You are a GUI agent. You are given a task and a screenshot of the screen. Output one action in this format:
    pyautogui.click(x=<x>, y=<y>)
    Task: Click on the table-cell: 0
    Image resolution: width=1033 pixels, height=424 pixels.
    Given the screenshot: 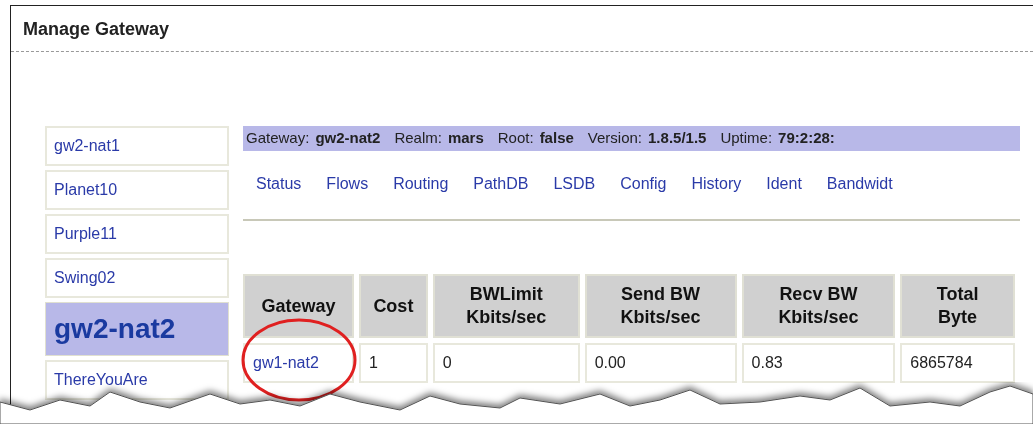 What is the action you would take?
    pyautogui.click(x=506, y=363)
    